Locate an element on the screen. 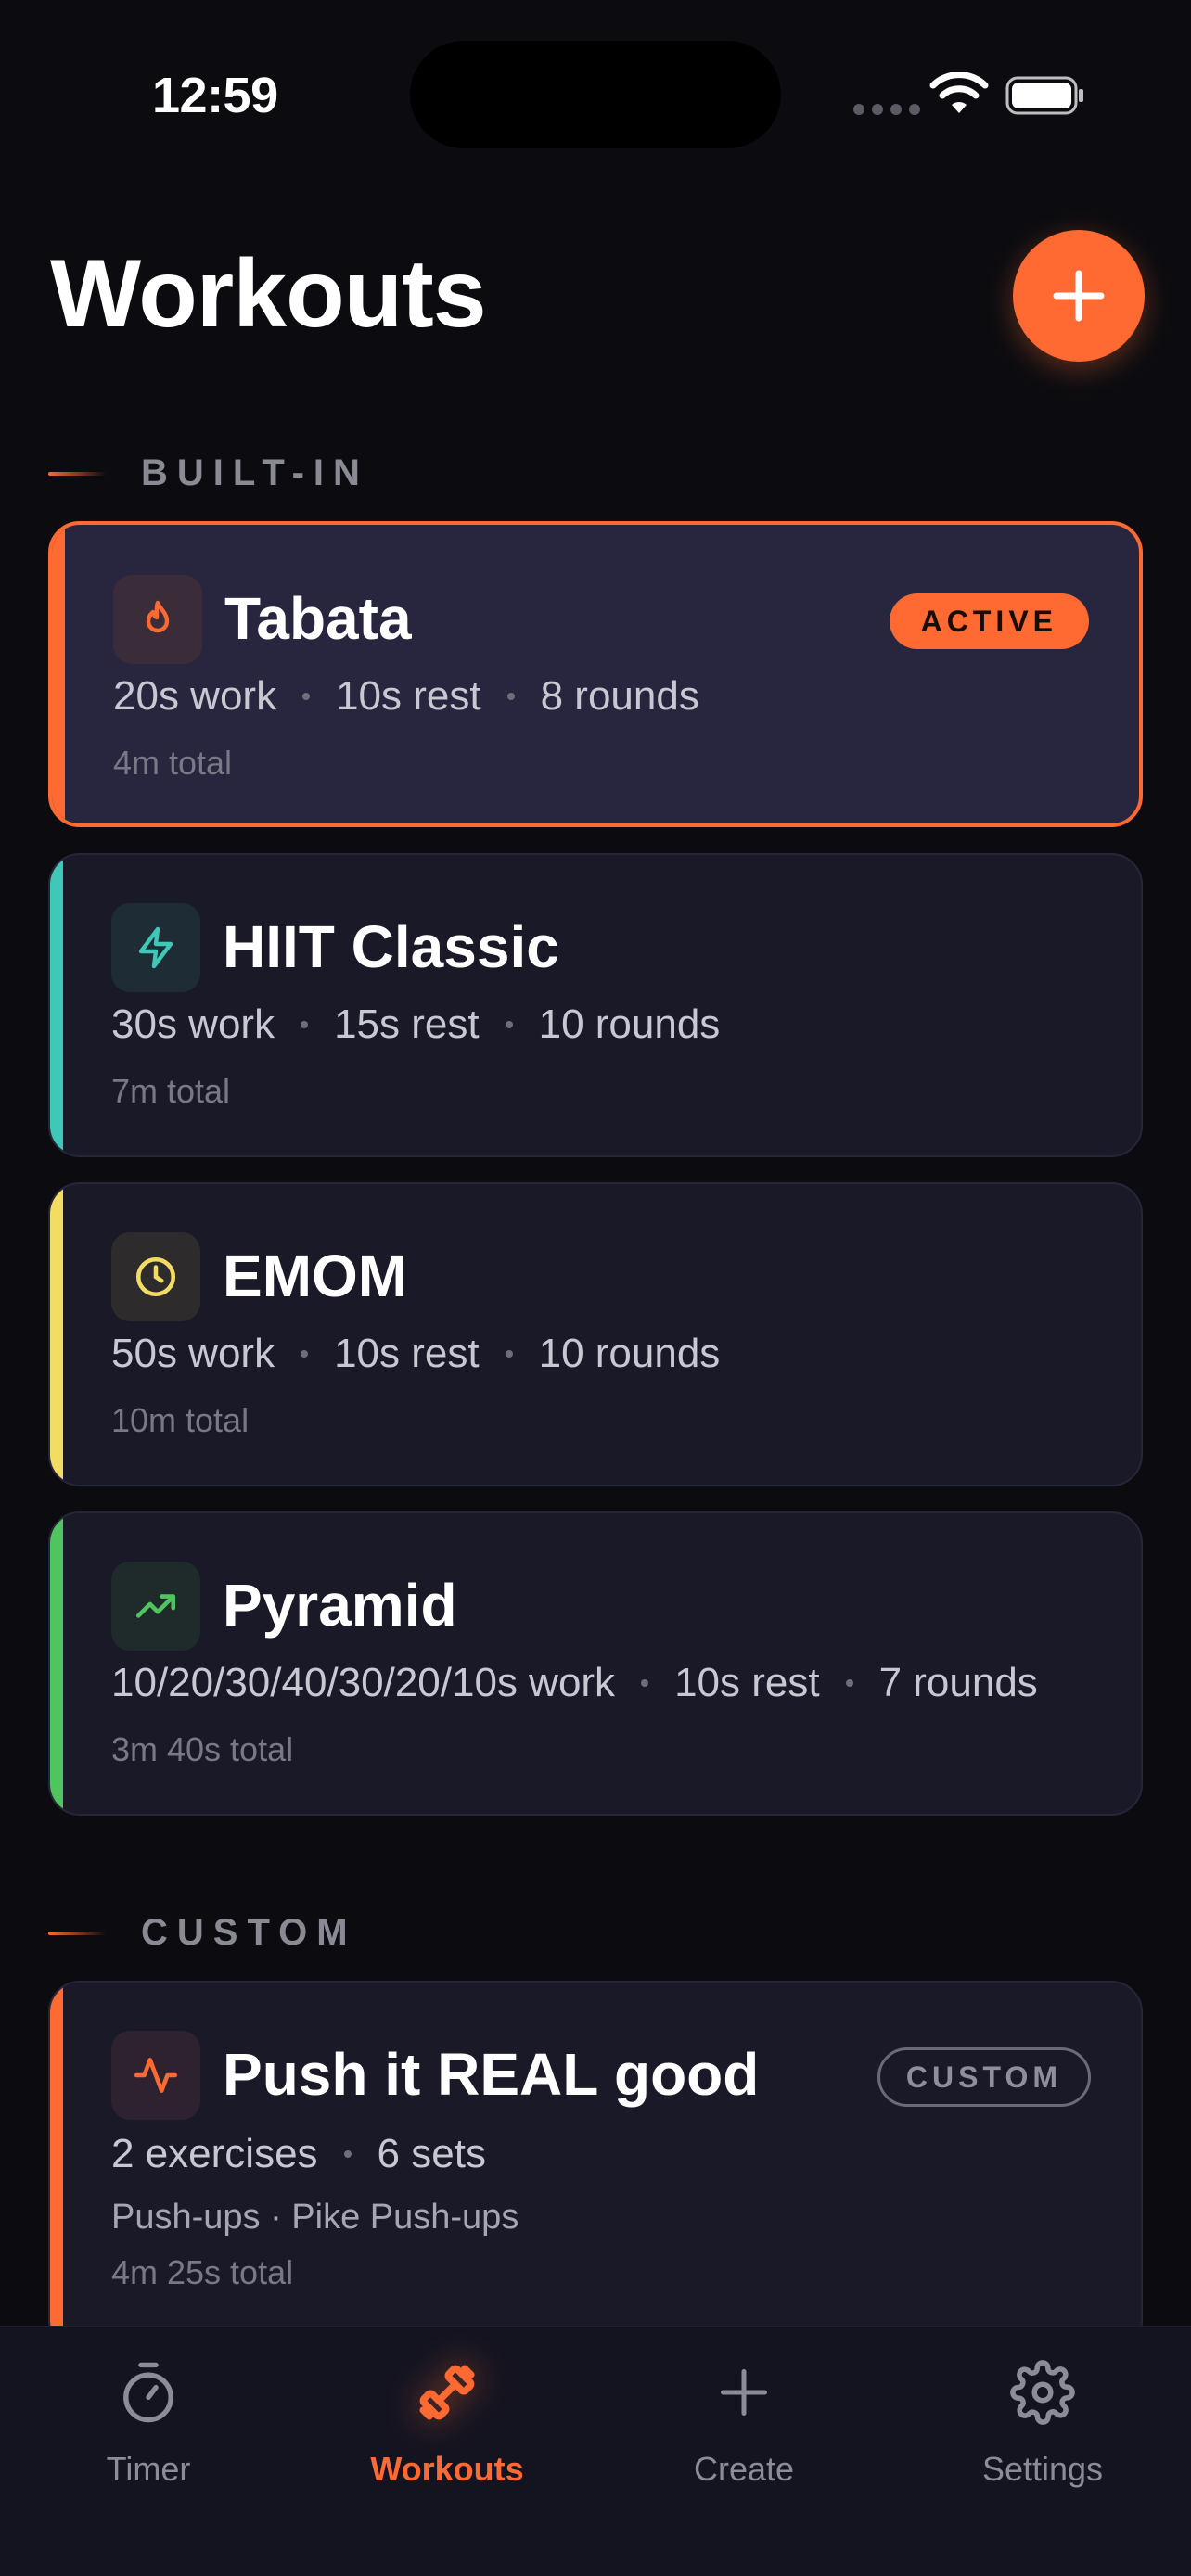 Image resolution: width=1191 pixels, height=2576 pixels. workout-title: Tabata is located at coordinates (318, 618).